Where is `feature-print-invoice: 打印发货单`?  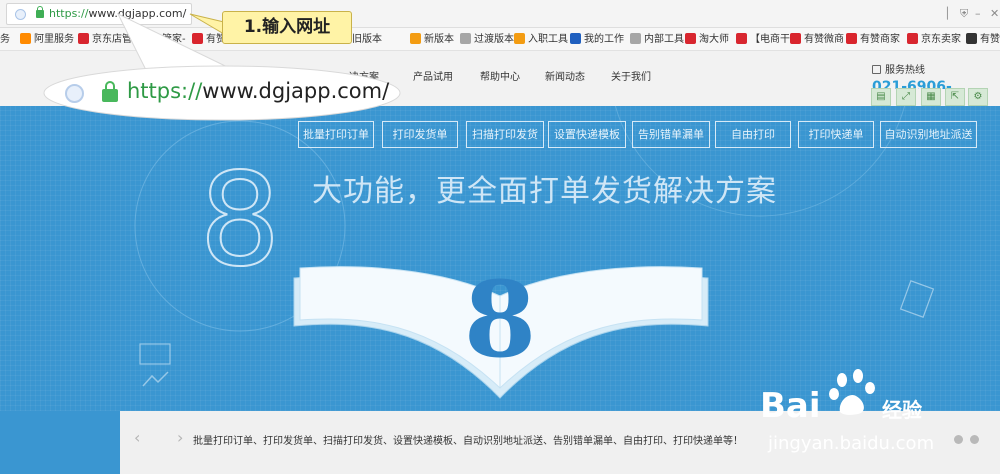
feature-print-invoice: 打印发货单 is located at coordinates (420, 134).